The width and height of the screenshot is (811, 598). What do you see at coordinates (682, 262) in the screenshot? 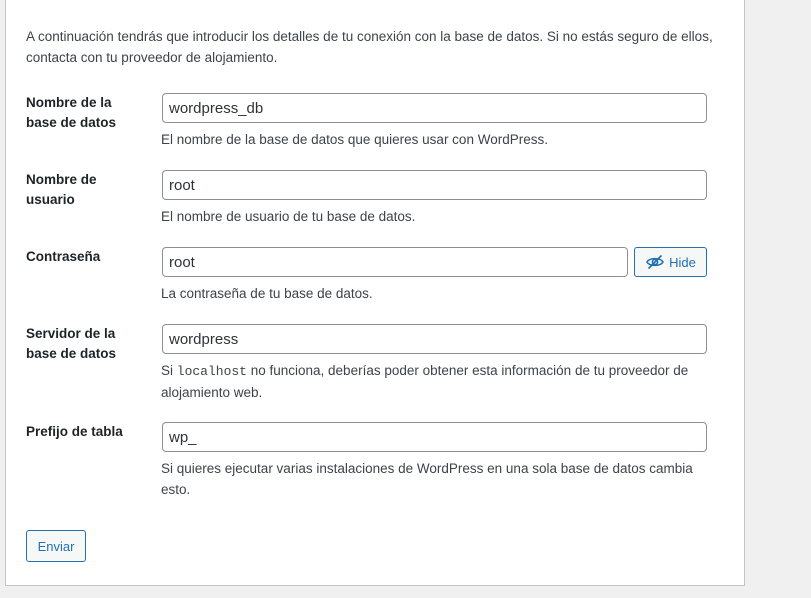
I see `hide-button-label: Hide` at bounding box center [682, 262].